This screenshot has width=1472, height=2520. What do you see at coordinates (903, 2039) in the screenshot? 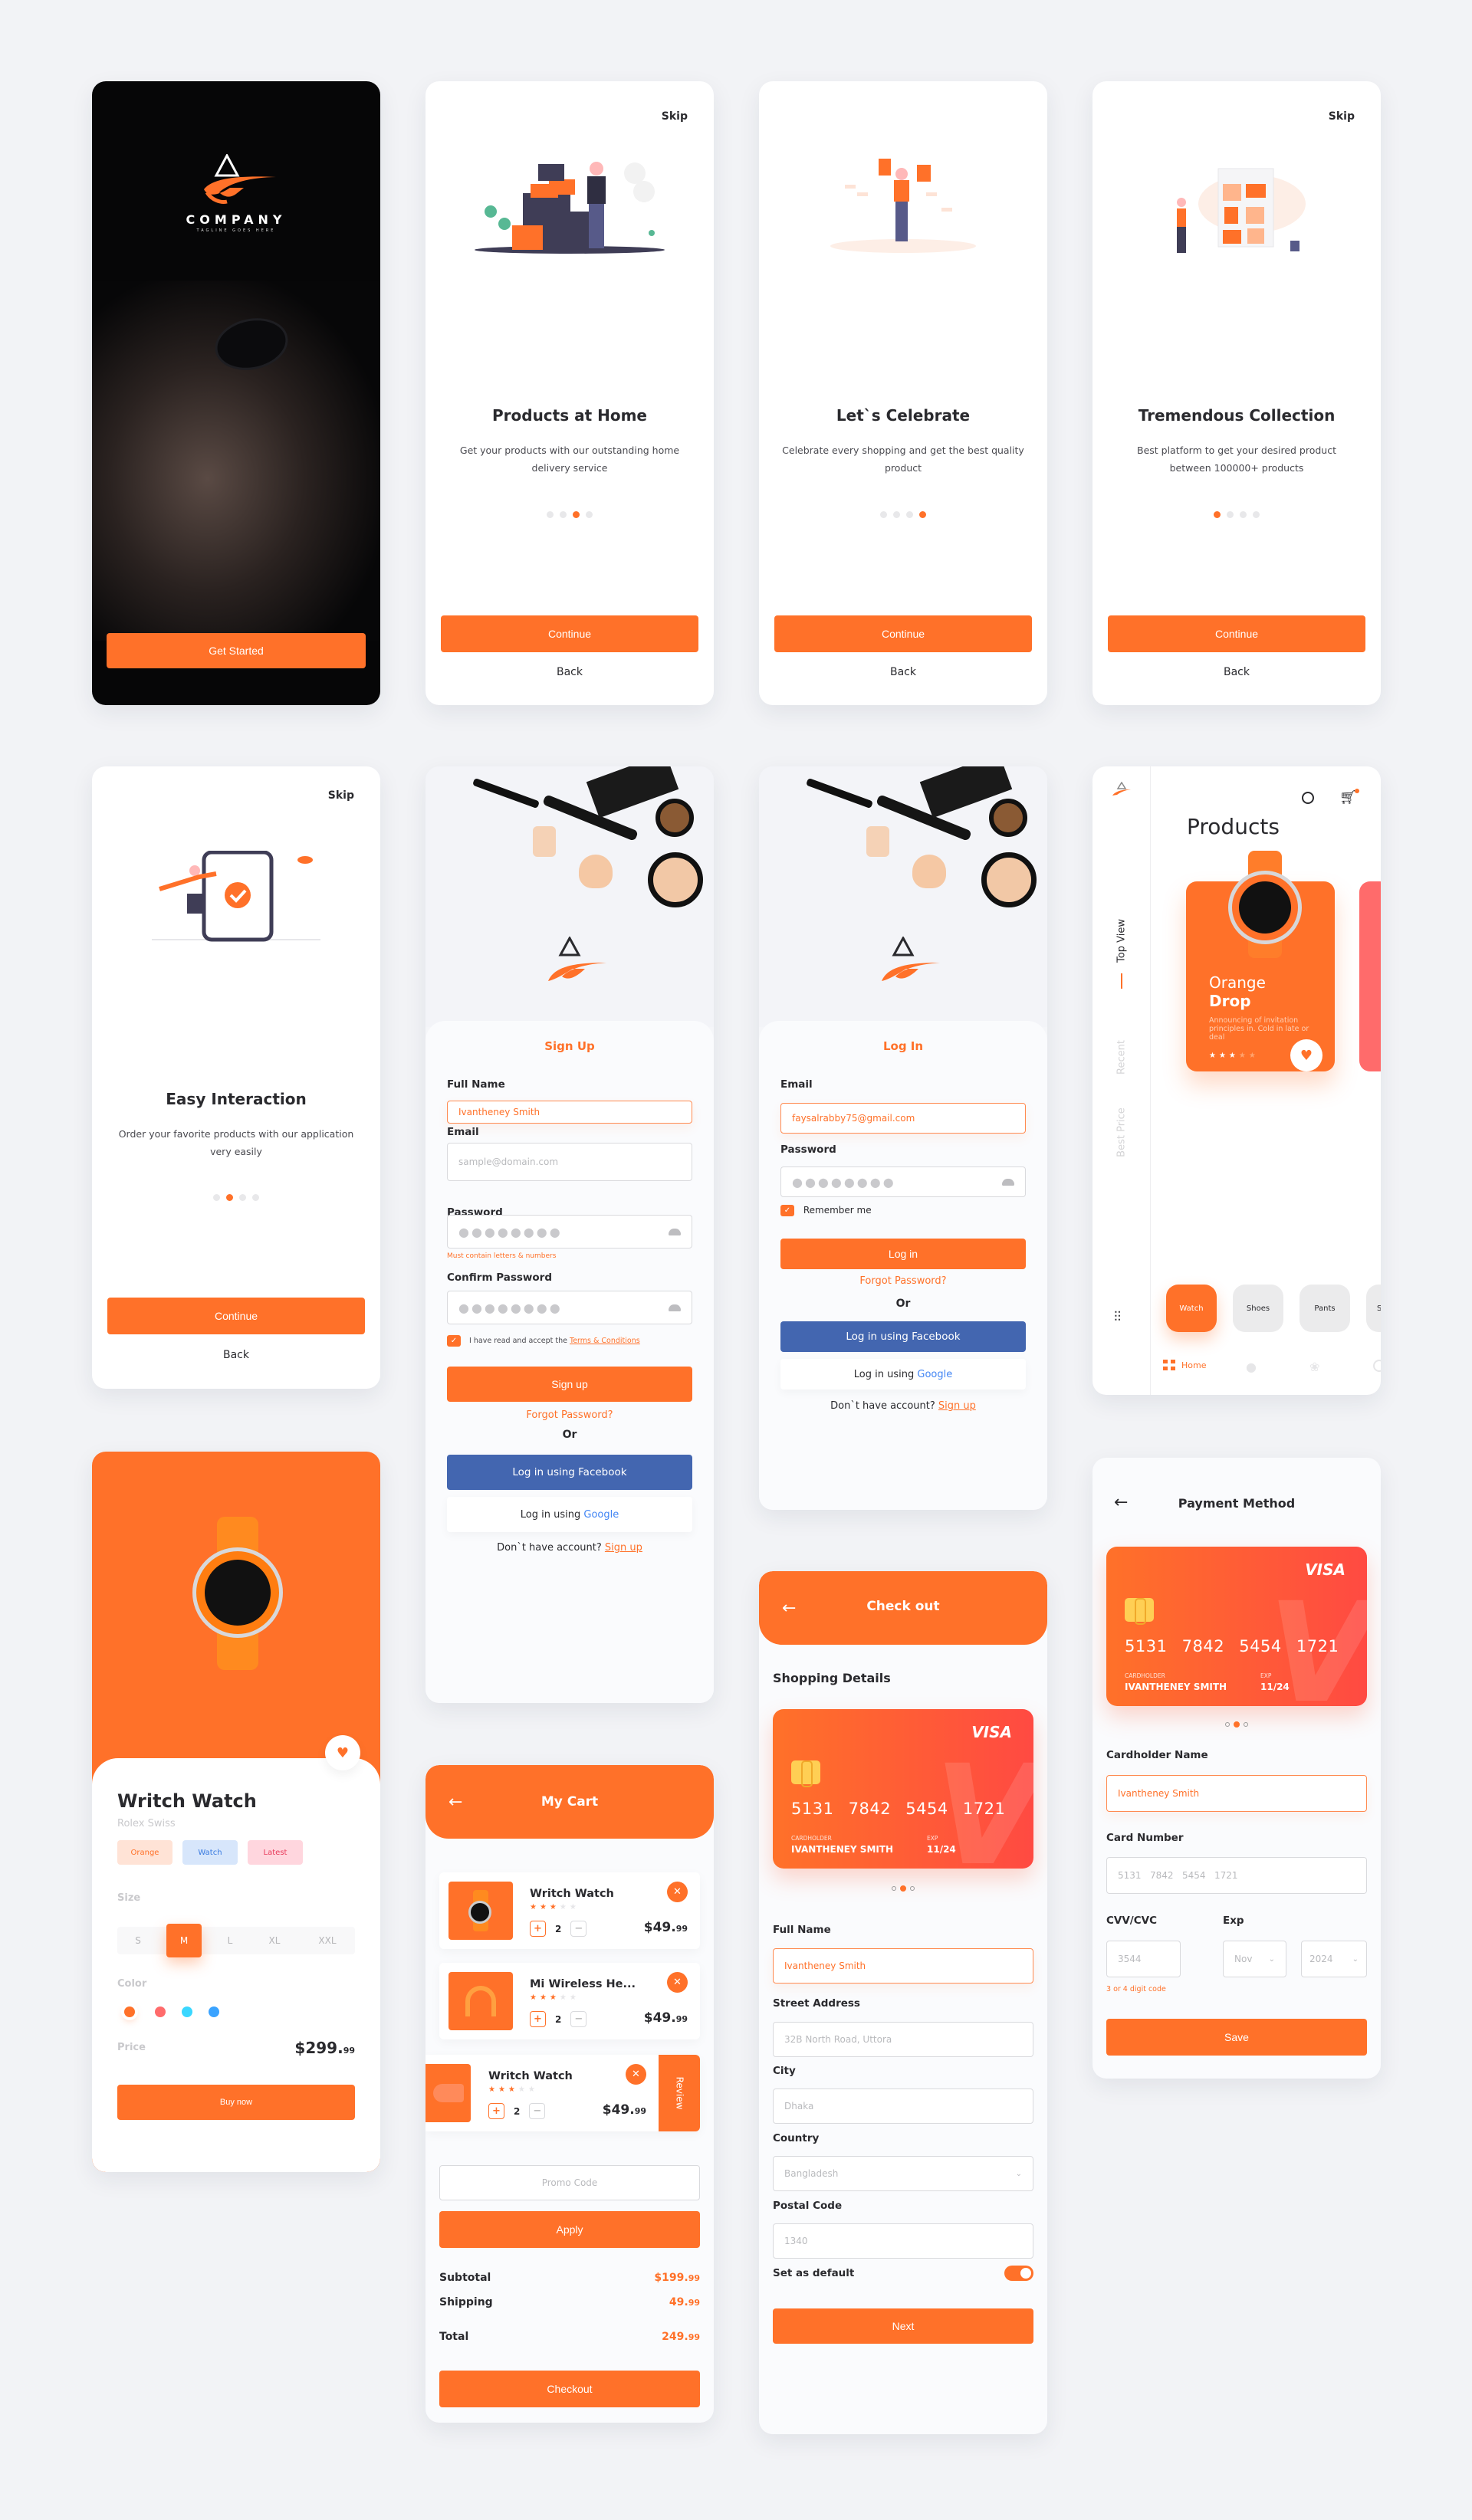
I see `street-address-input: 32B North Road, Uttora` at bounding box center [903, 2039].